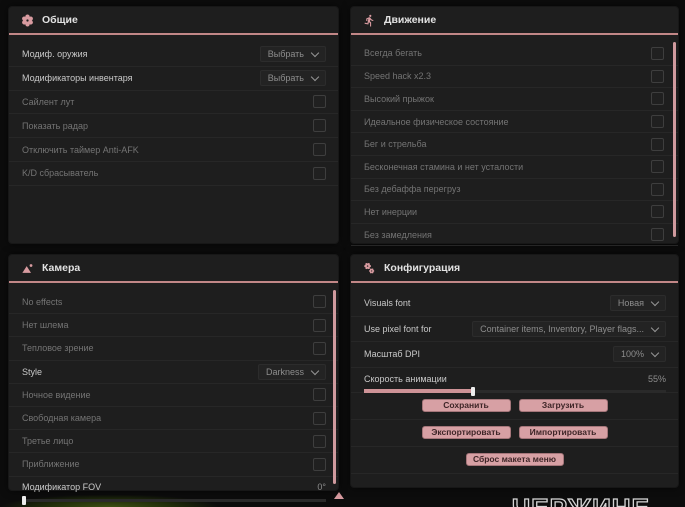 The image size is (685, 507). What do you see at coordinates (393, 53) in the screenshot?
I see `row-label: Всегда бегать` at bounding box center [393, 53].